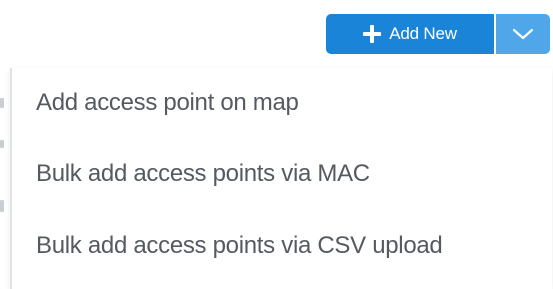  I want to click on chevron-down-icon, so click(523, 34).